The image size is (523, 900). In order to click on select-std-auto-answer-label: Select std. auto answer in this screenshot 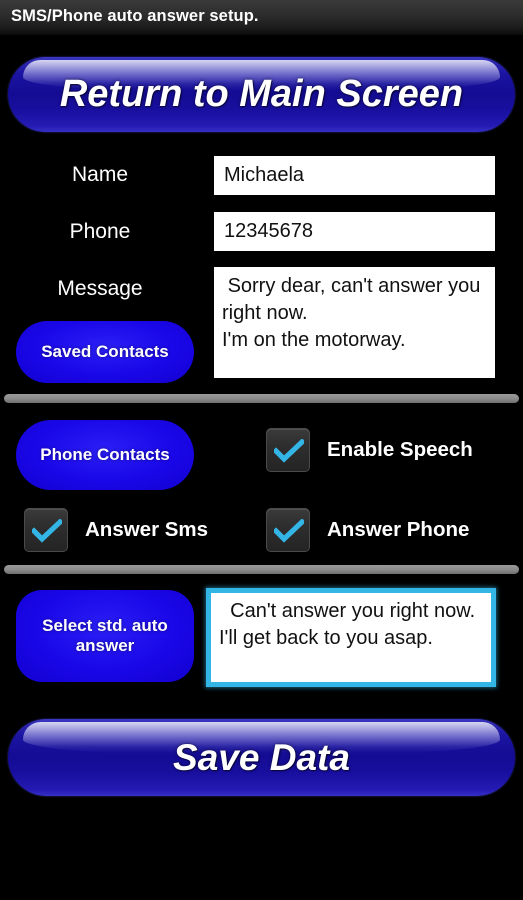, I will do `click(105, 635)`.